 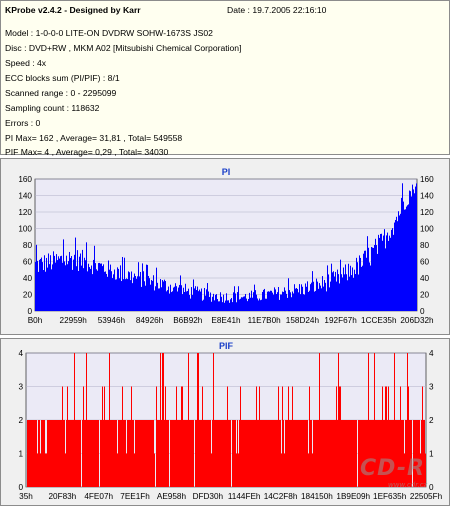 What do you see at coordinates (20, 387) in the screenshot?
I see `pif-y-tick-left: 3` at bounding box center [20, 387].